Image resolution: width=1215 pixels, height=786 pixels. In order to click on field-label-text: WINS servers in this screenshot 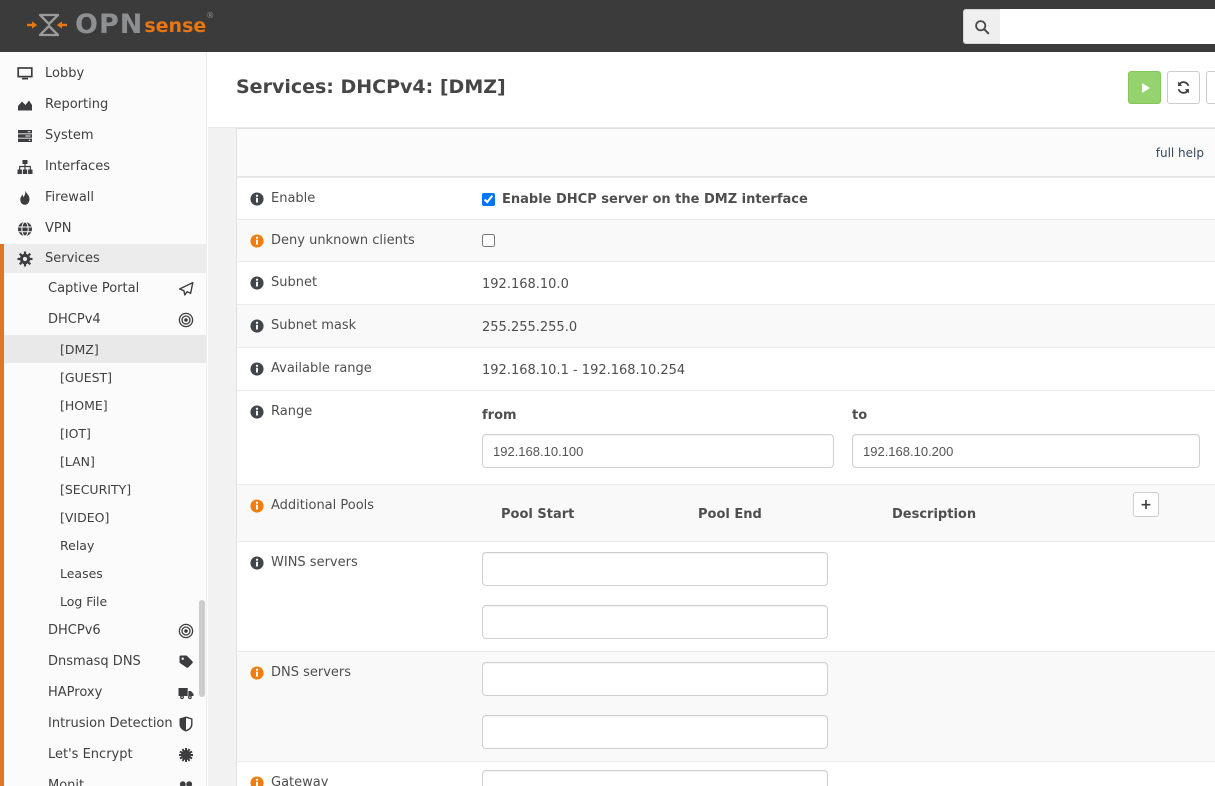, I will do `click(314, 562)`.